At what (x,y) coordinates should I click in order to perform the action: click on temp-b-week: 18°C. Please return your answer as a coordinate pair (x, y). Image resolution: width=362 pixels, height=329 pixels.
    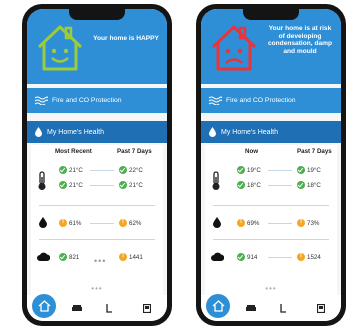
    Looking at the image, I should click on (309, 185).